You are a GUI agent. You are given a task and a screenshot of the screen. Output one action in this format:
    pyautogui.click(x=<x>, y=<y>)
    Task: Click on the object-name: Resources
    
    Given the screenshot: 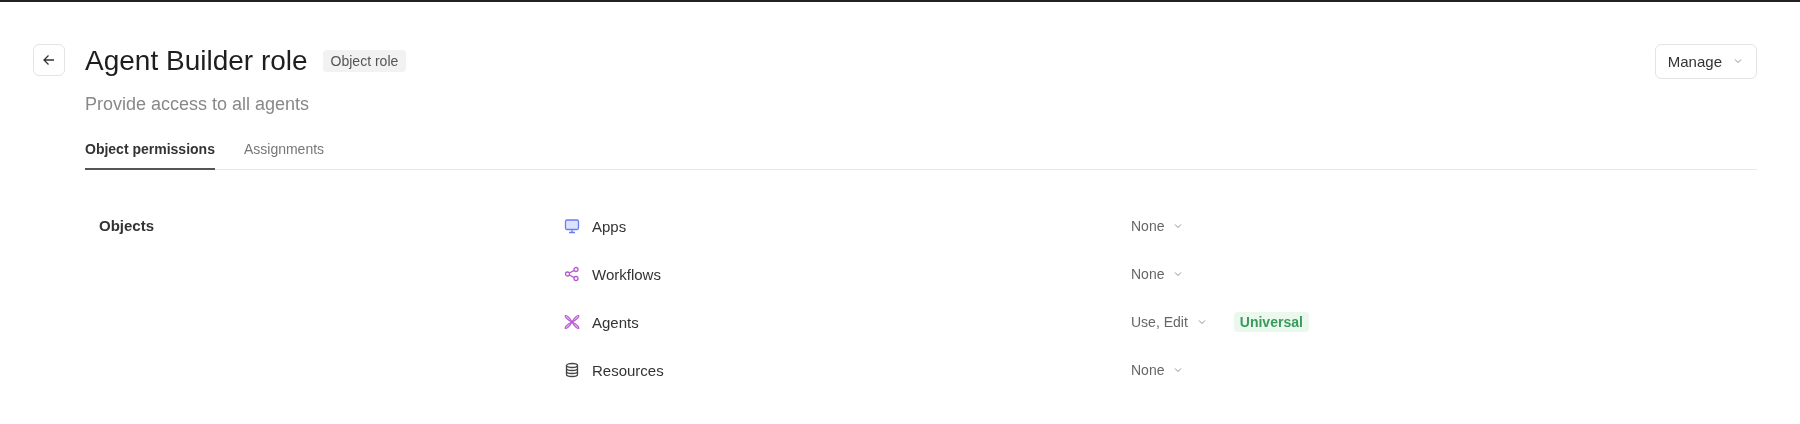 What is the action you would take?
    pyautogui.click(x=628, y=370)
    